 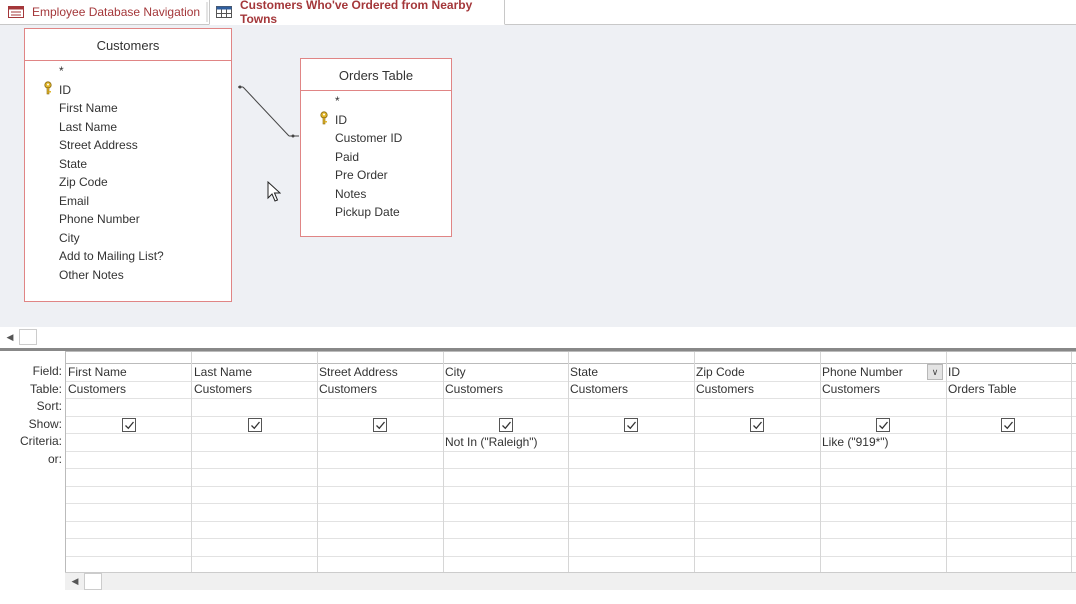 I want to click on row-label-show: Show:, so click(x=45, y=424).